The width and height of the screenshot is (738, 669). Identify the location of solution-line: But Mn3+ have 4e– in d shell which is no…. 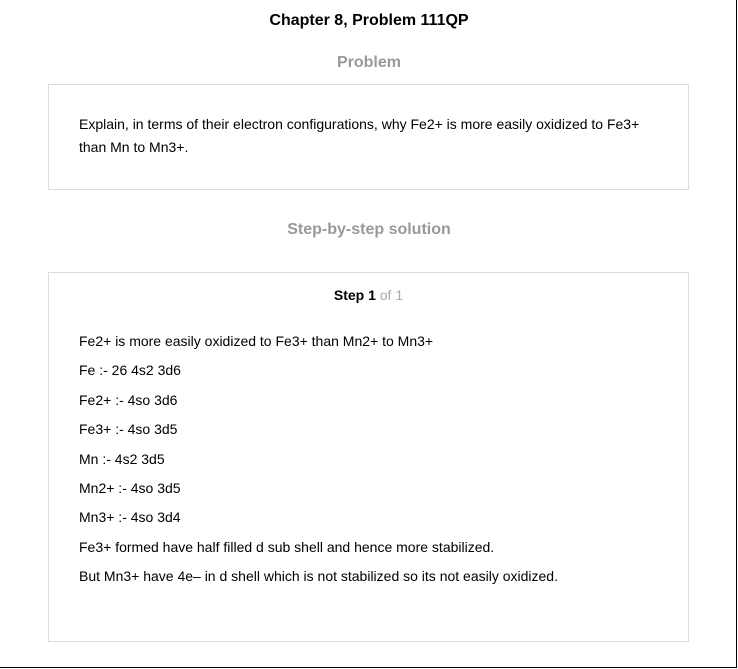
(318, 576).